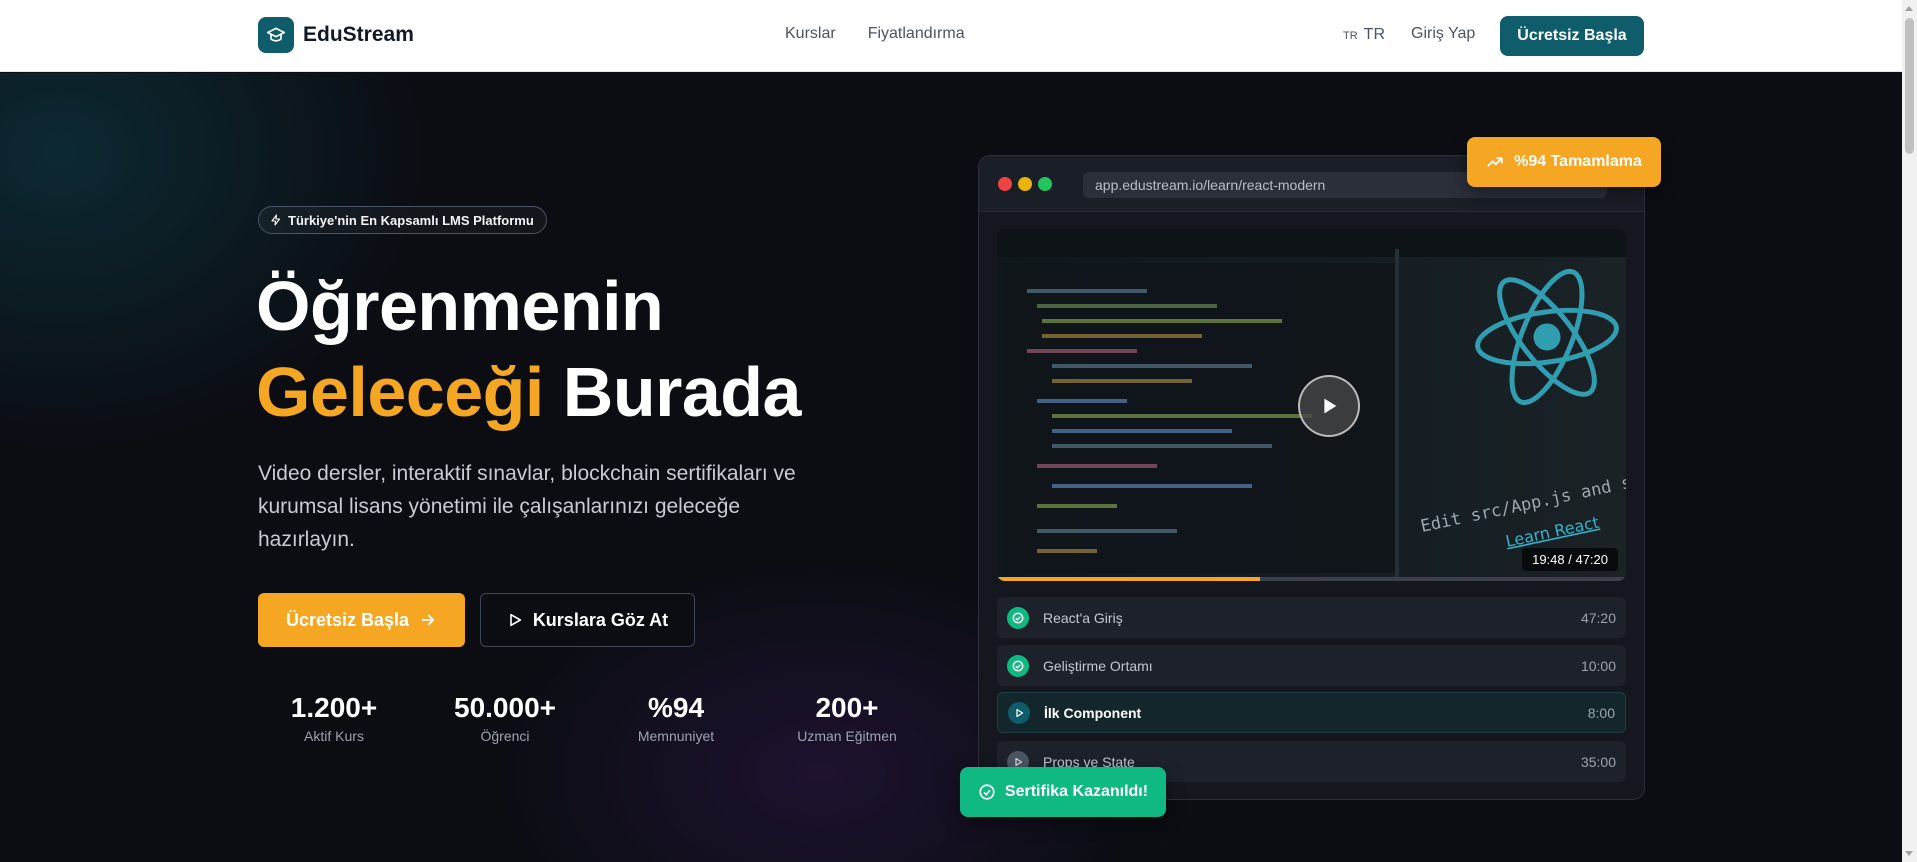 This screenshot has width=1917, height=862. I want to click on stat-value: 1.200+, so click(334, 707).